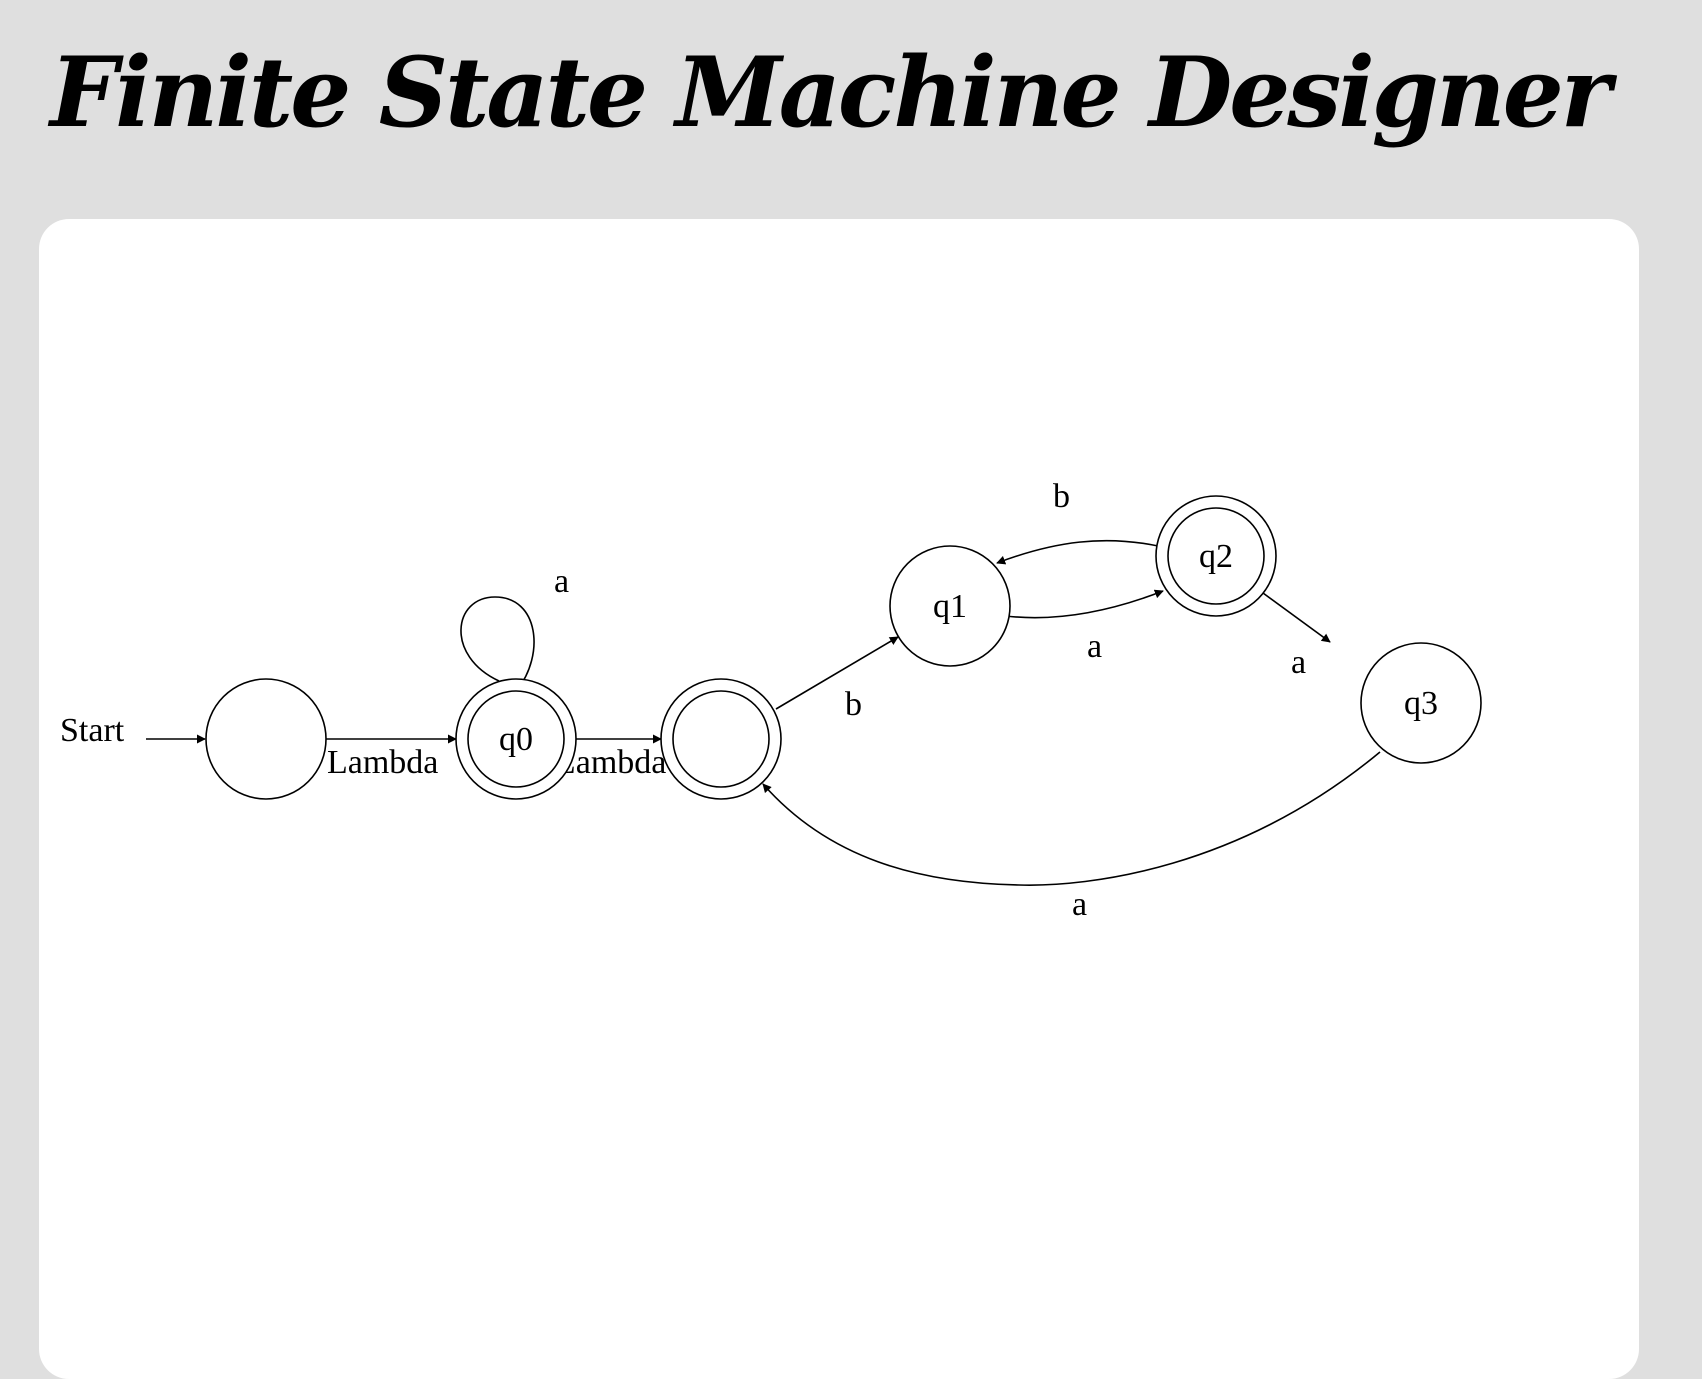 The height and width of the screenshot is (1379, 1702). Describe the element at coordinates (721, 739) in the screenshot. I see `state-s2` at that location.